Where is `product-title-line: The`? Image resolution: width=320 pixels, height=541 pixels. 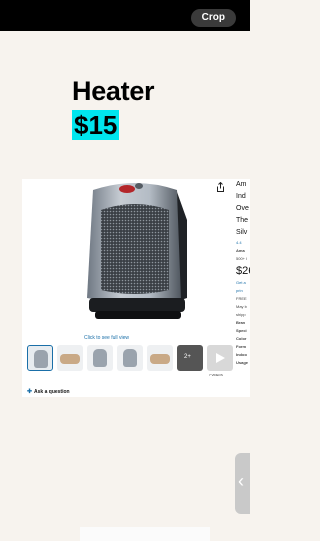
product-title-line: The is located at coordinates (243, 221).